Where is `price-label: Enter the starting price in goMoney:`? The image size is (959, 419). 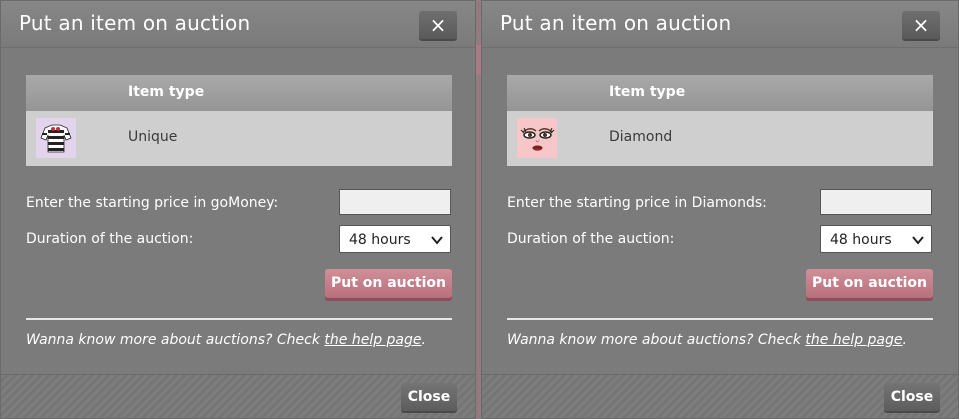
price-label: Enter the starting price in goMoney: is located at coordinates (152, 203).